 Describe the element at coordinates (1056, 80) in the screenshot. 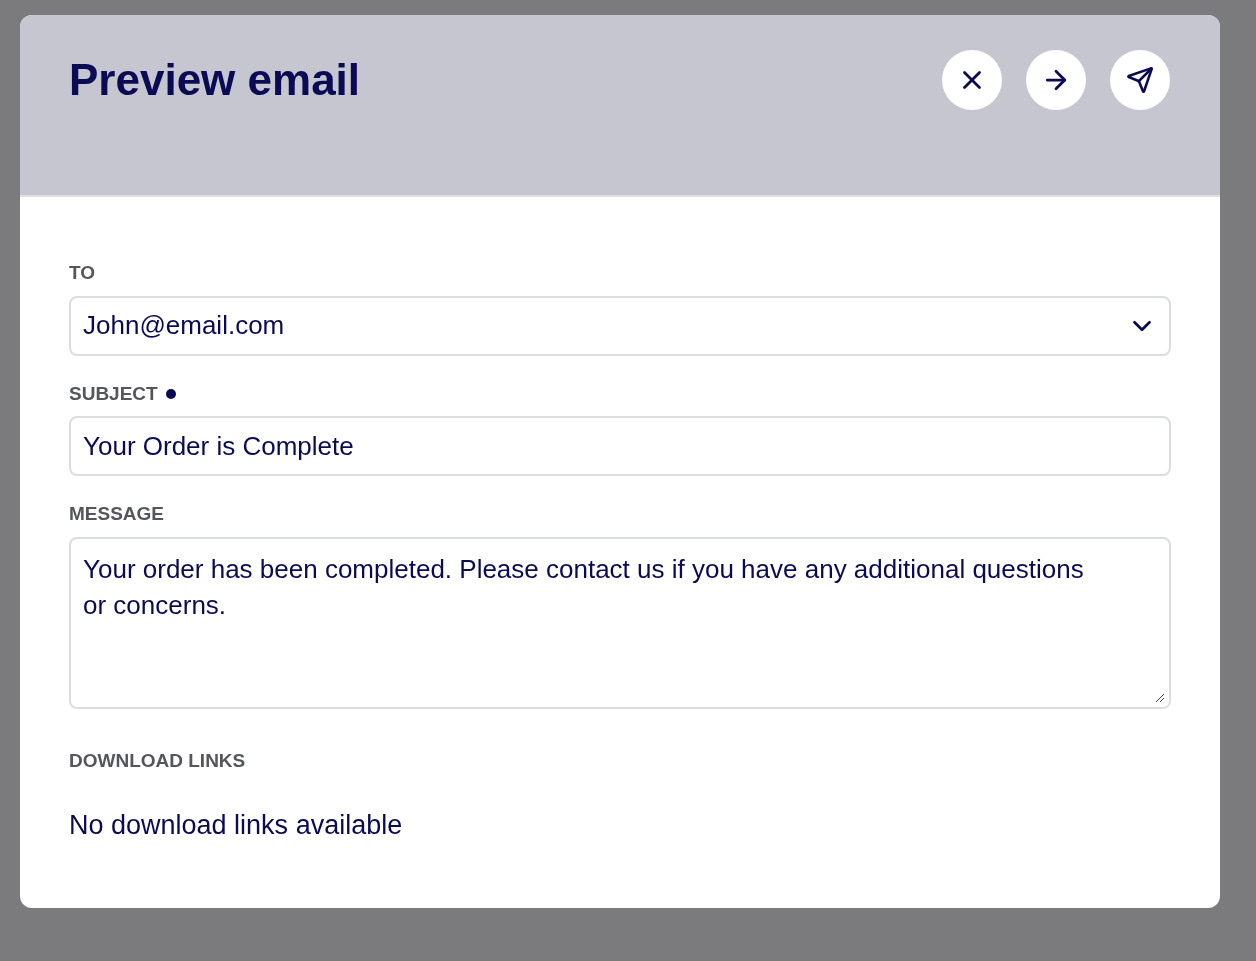

I see `next-button` at that location.